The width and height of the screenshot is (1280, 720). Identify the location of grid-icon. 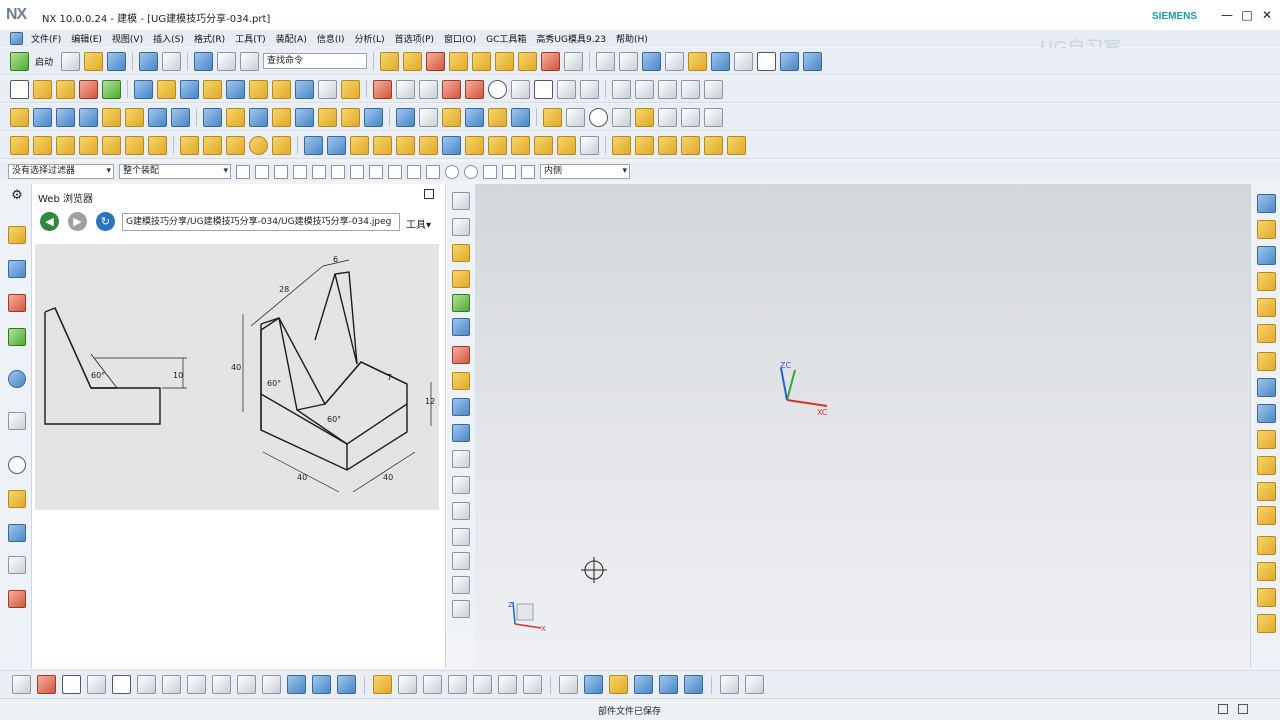
(111, 145).